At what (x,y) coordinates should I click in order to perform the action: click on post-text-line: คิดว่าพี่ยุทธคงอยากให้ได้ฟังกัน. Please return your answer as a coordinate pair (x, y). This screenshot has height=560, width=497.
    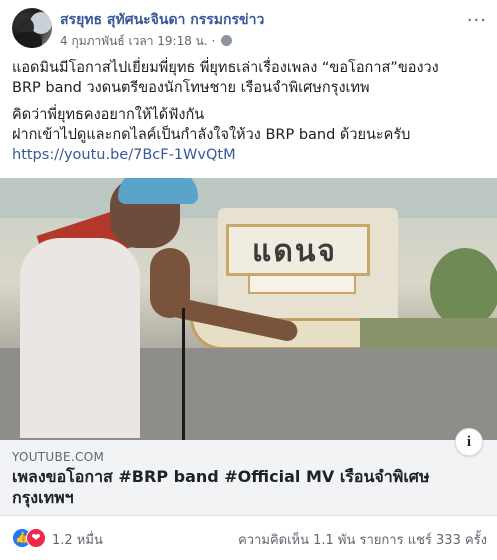
    Looking at the image, I should click on (108, 115).